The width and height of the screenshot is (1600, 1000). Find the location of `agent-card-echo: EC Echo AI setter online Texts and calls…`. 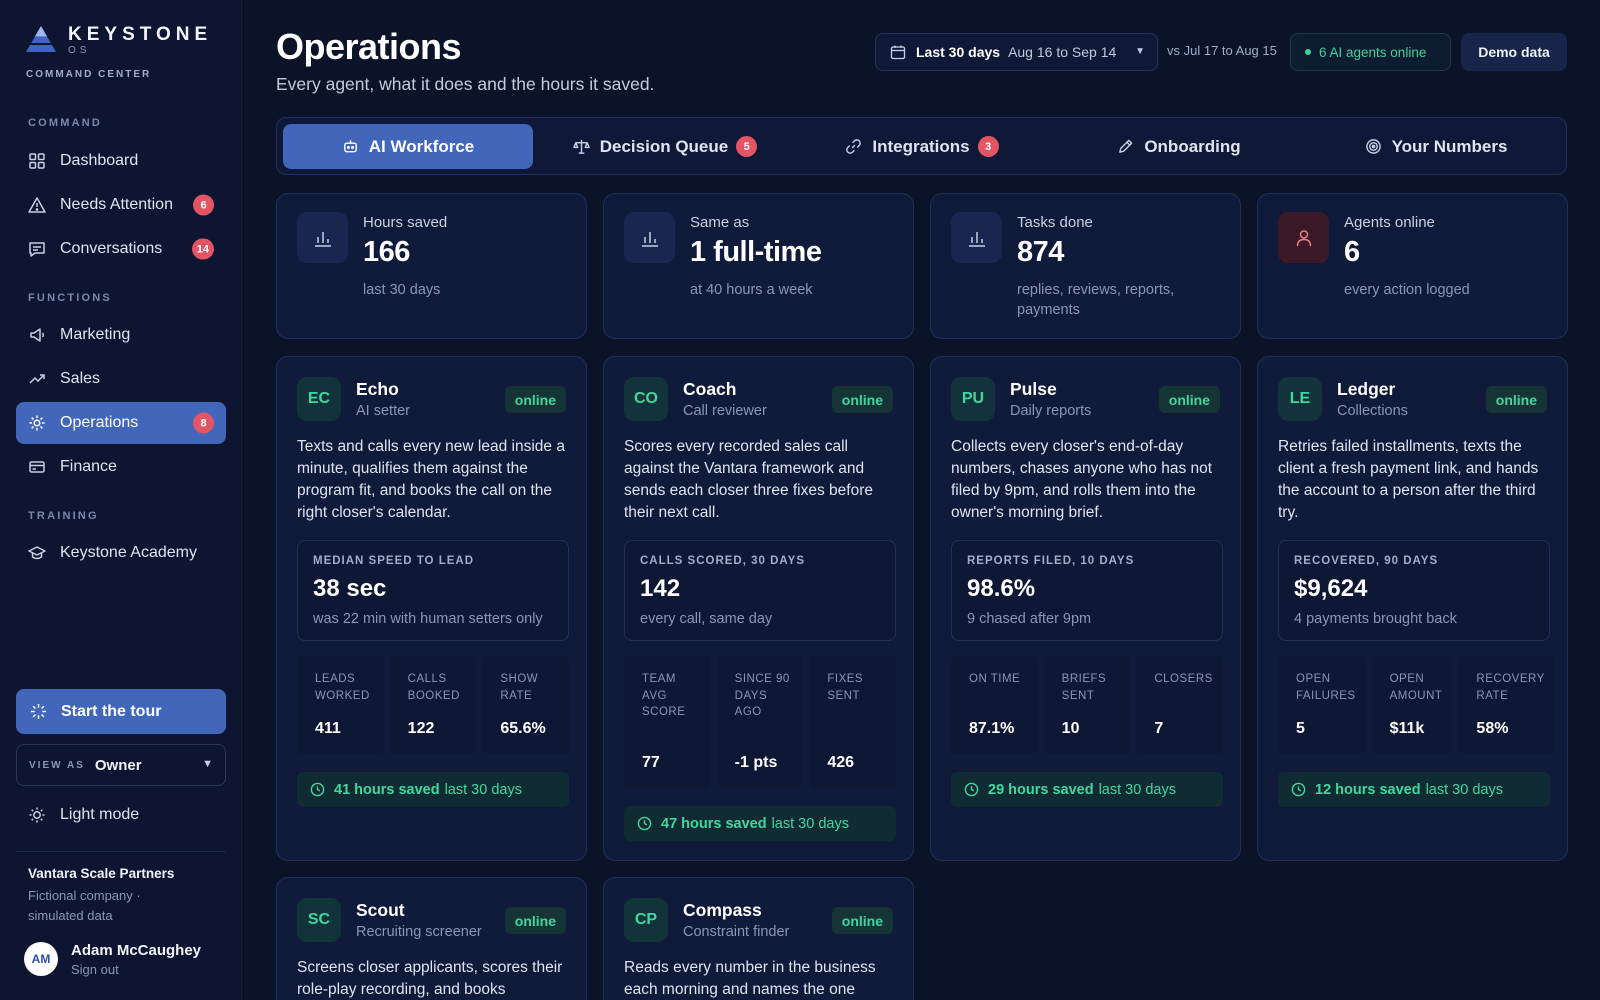

agent-card-echo: EC Echo AI setter online Texts and calls… is located at coordinates (431, 608).